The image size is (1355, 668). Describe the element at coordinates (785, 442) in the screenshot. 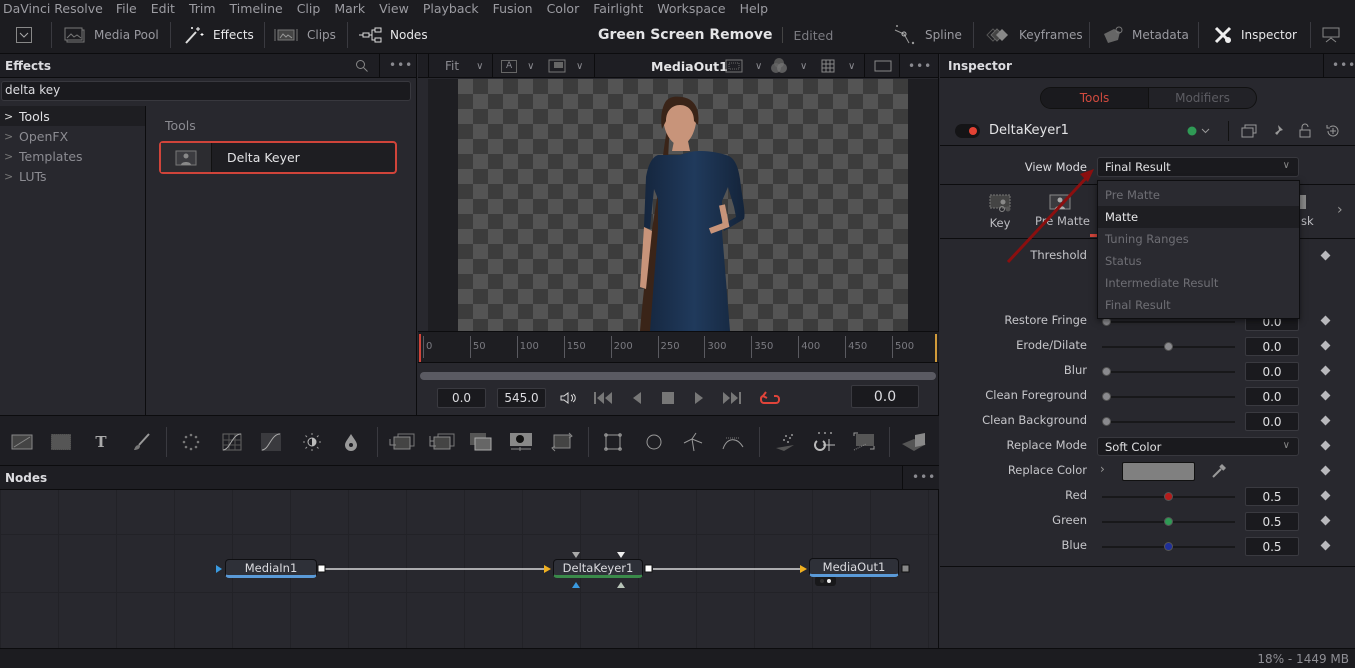

I see `particle-emitter-button` at that location.